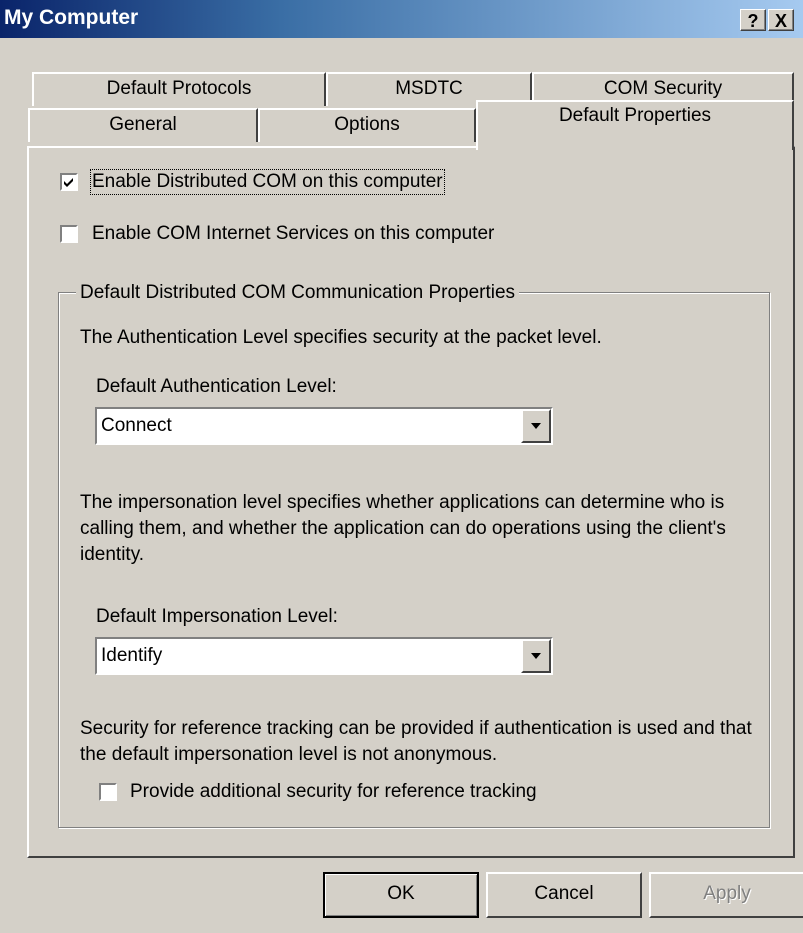  I want to click on enable-dcom-label: Enable Distributed COM on this computer, so click(267, 182).